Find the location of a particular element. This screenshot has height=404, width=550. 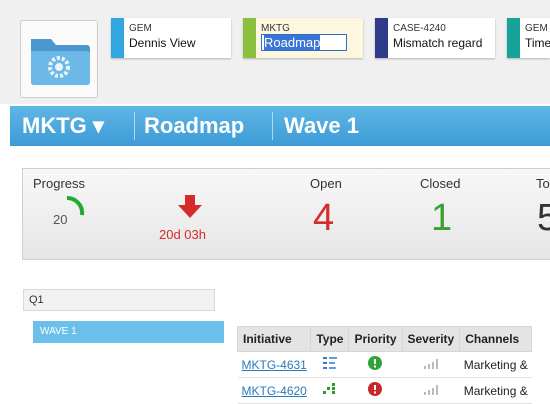

closed-count: 1 is located at coordinates (441, 218).